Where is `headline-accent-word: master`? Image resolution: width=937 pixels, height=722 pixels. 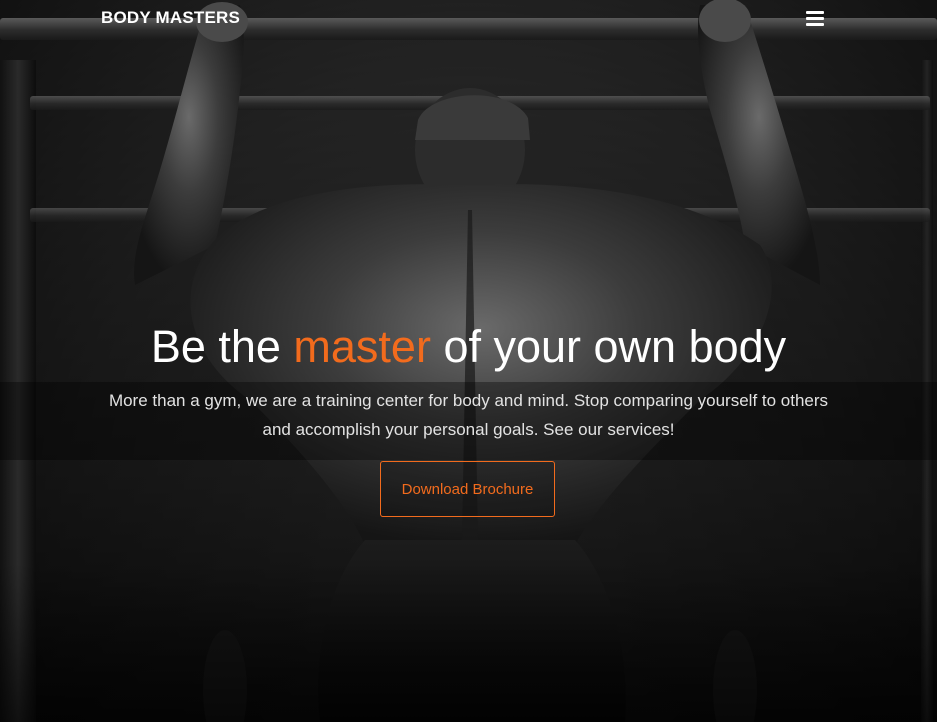
headline-accent-word: master is located at coordinates (362, 346).